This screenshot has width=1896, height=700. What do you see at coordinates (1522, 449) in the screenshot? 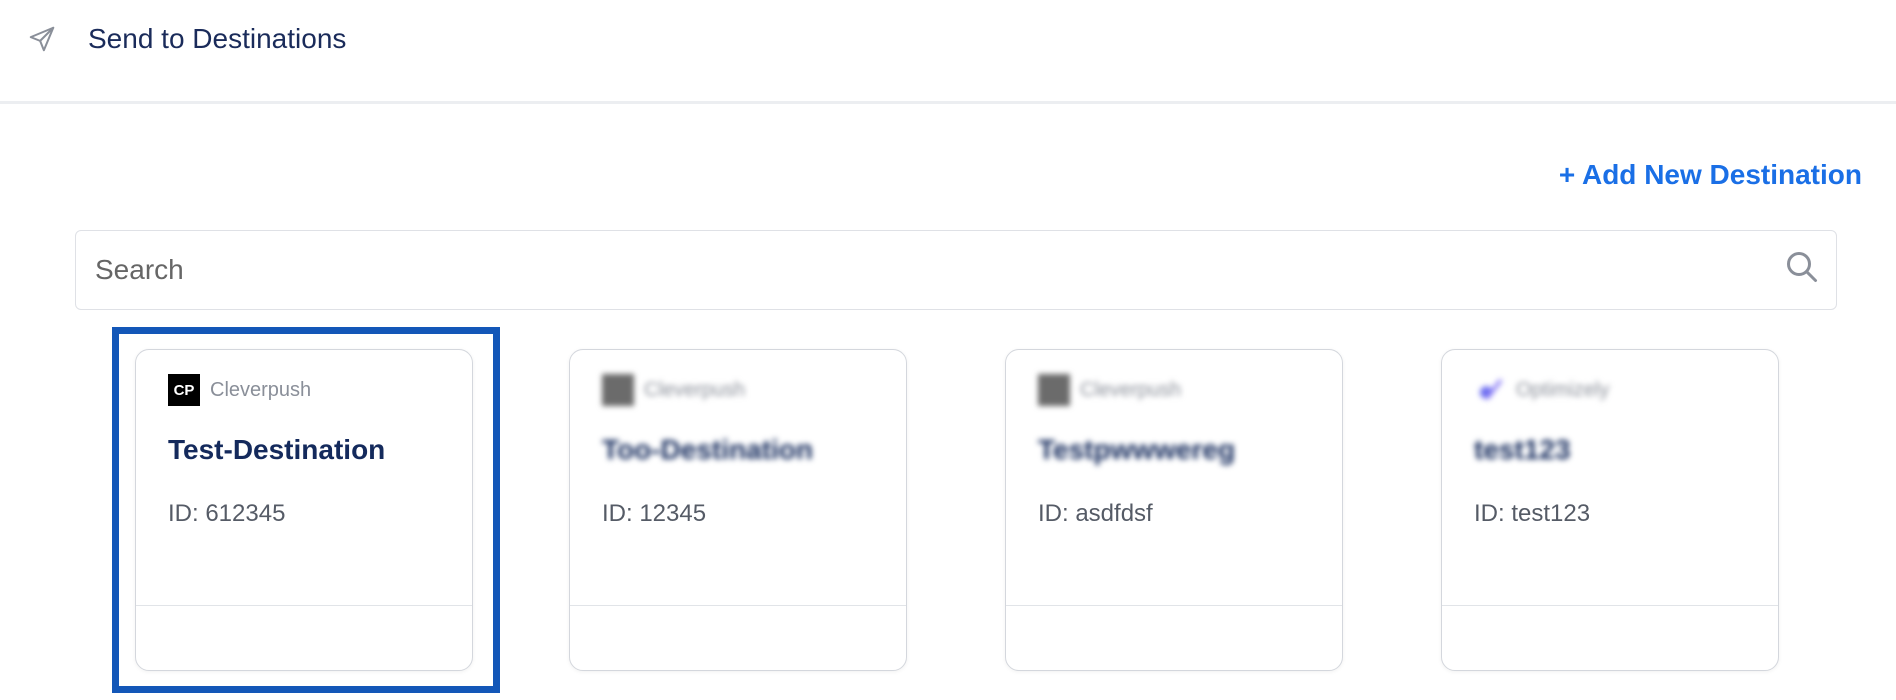
I see `card-title: test123` at bounding box center [1522, 449].